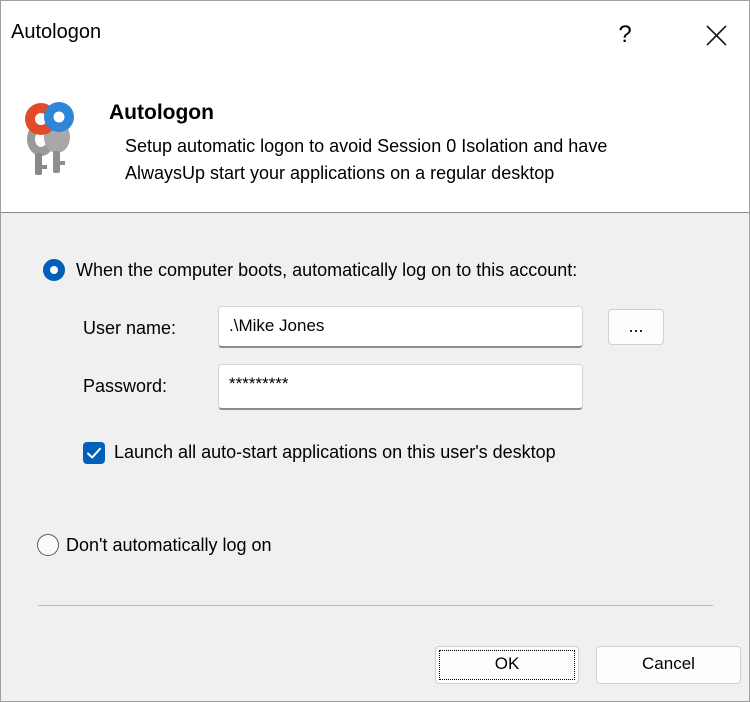  Describe the element at coordinates (125, 386) in the screenshot. I see `password-label: Password:` at that location.